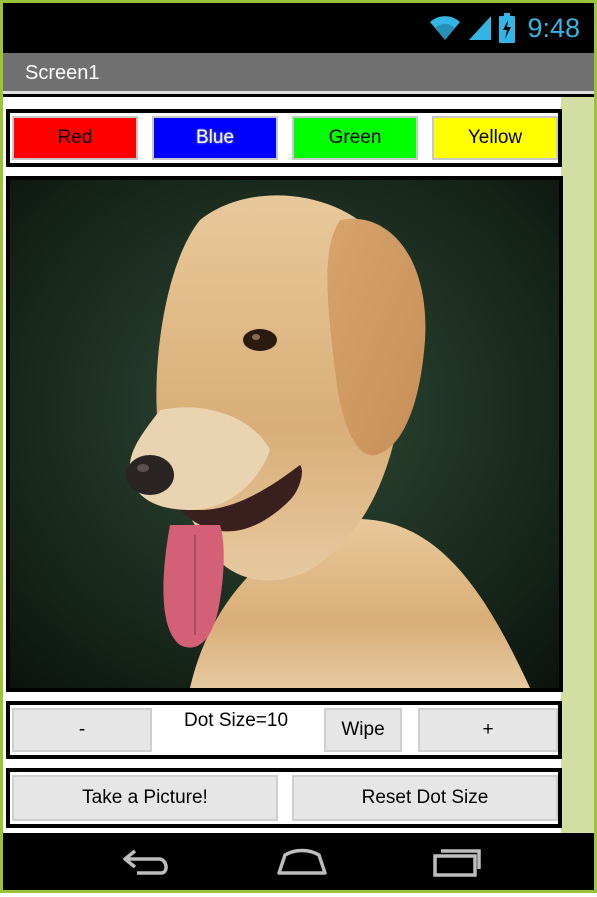  Describe the element at coordinates (363, 730) in the screenshot. I see `wipe-button: Wipe` at that location.